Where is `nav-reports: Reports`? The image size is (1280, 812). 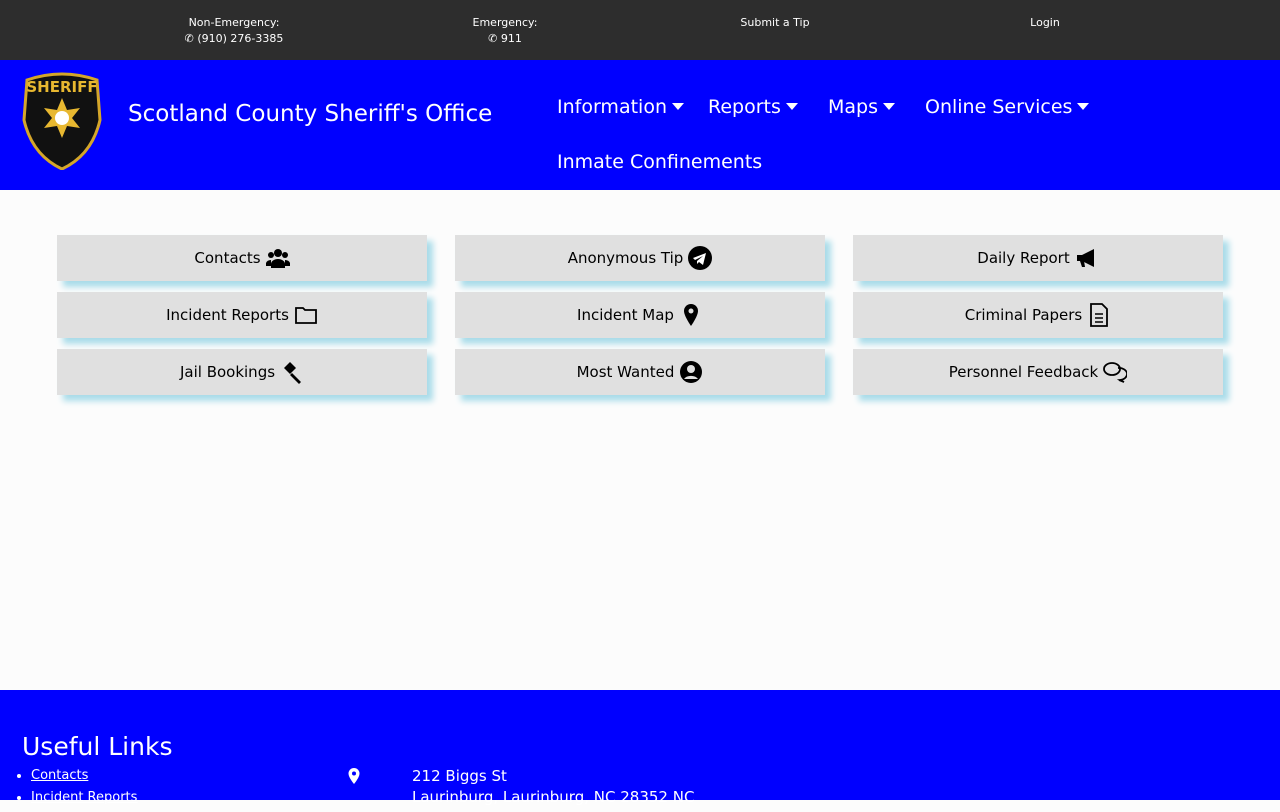 nav-reports: Reports is located at coordinates (753, 107).